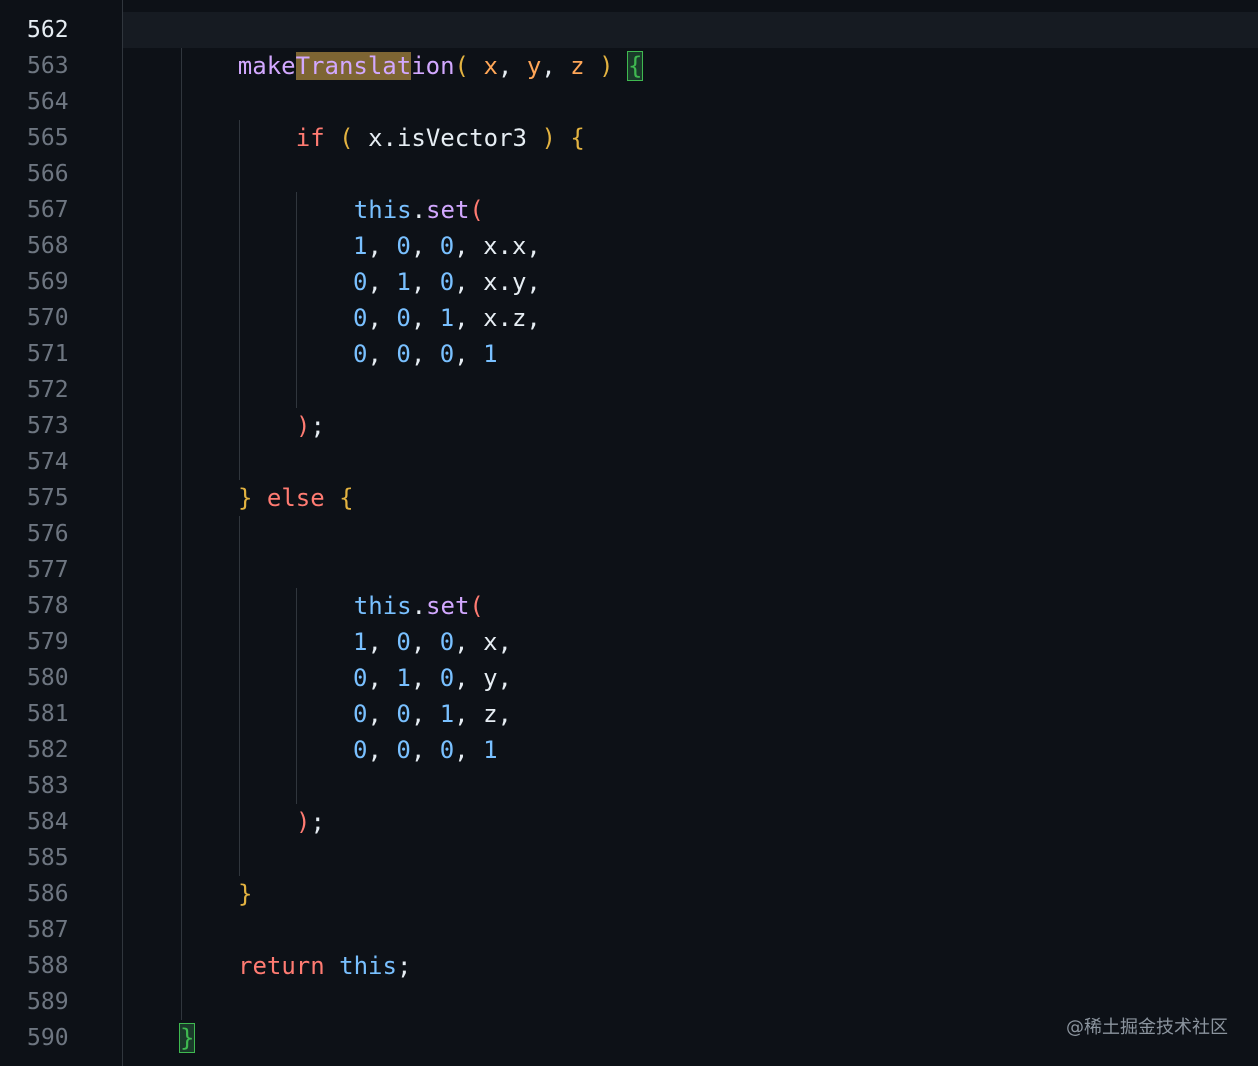 This screenshot has height=1066, width=1258. I want to click on code-line-588: return this;, so click(324, 966).